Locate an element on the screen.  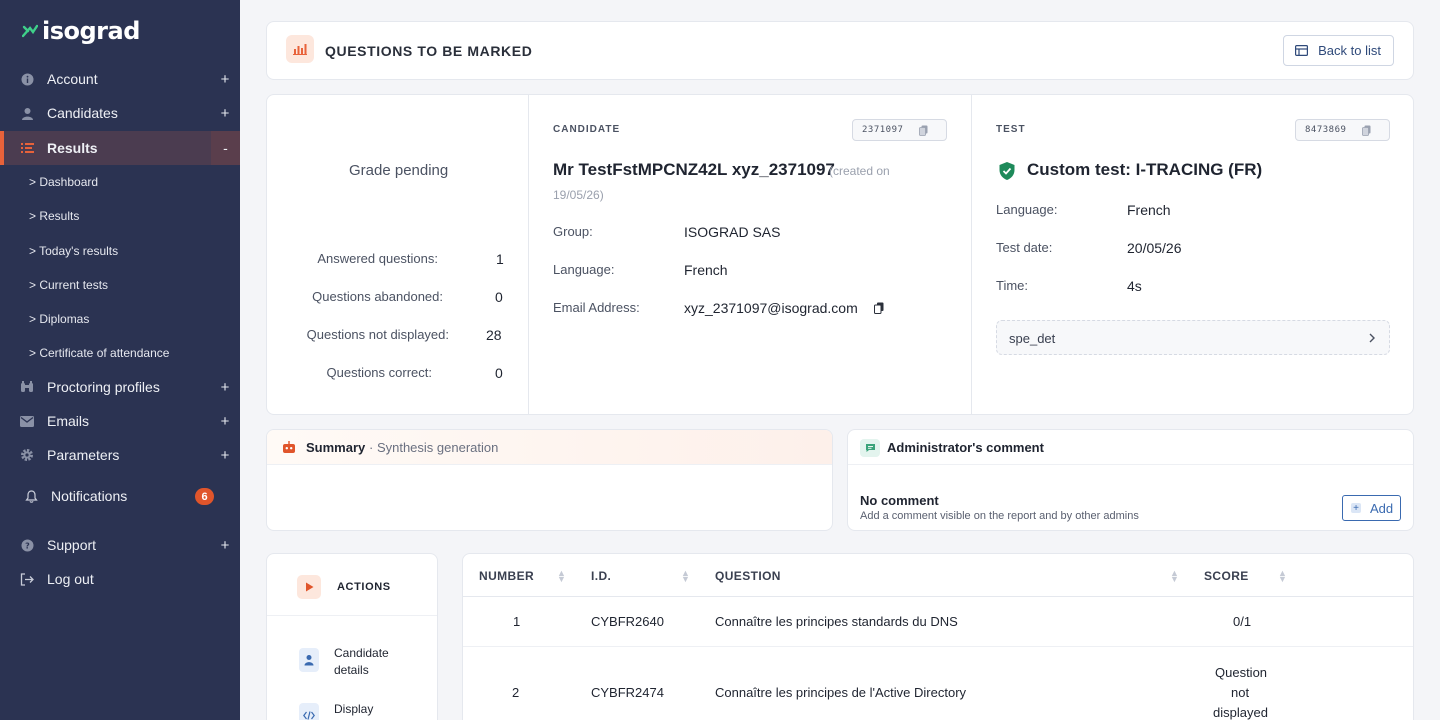
stat-value-correct: 0 is located at coordinates (499, 373).